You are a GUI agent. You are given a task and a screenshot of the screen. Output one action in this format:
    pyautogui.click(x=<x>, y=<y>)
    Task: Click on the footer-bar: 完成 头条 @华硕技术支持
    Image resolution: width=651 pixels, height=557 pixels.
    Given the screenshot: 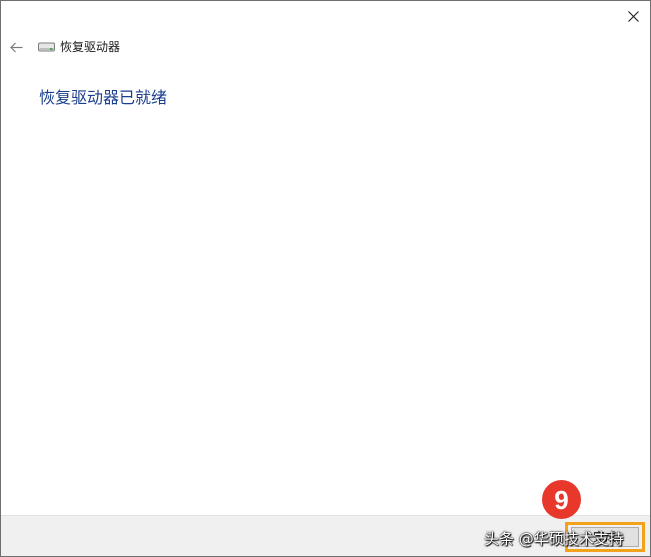 What is the action you would take?
    pyautogui.click(x=325, y=535)
    